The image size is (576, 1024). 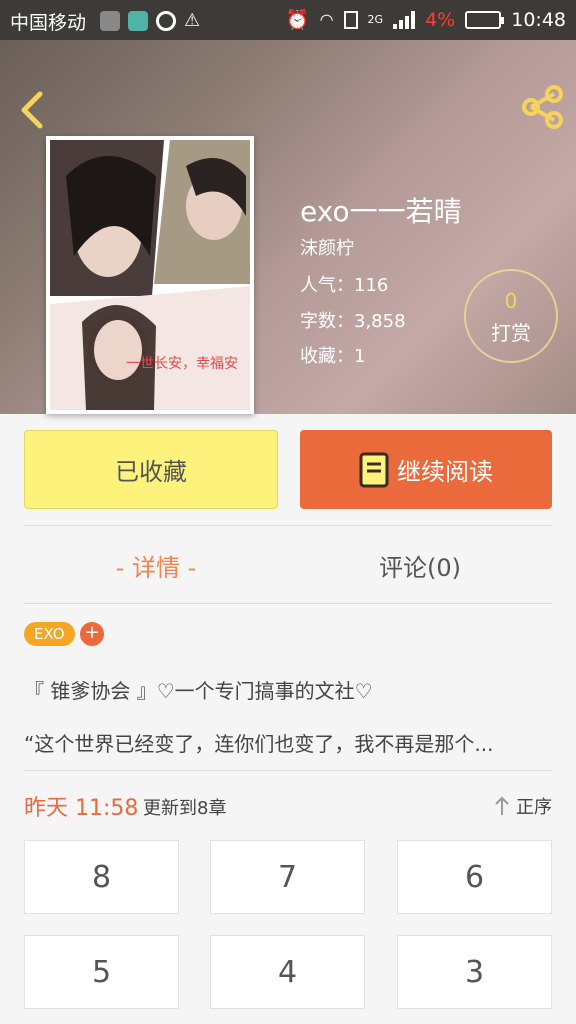 I want to click on battery-icon, so click(x=485, y=19).